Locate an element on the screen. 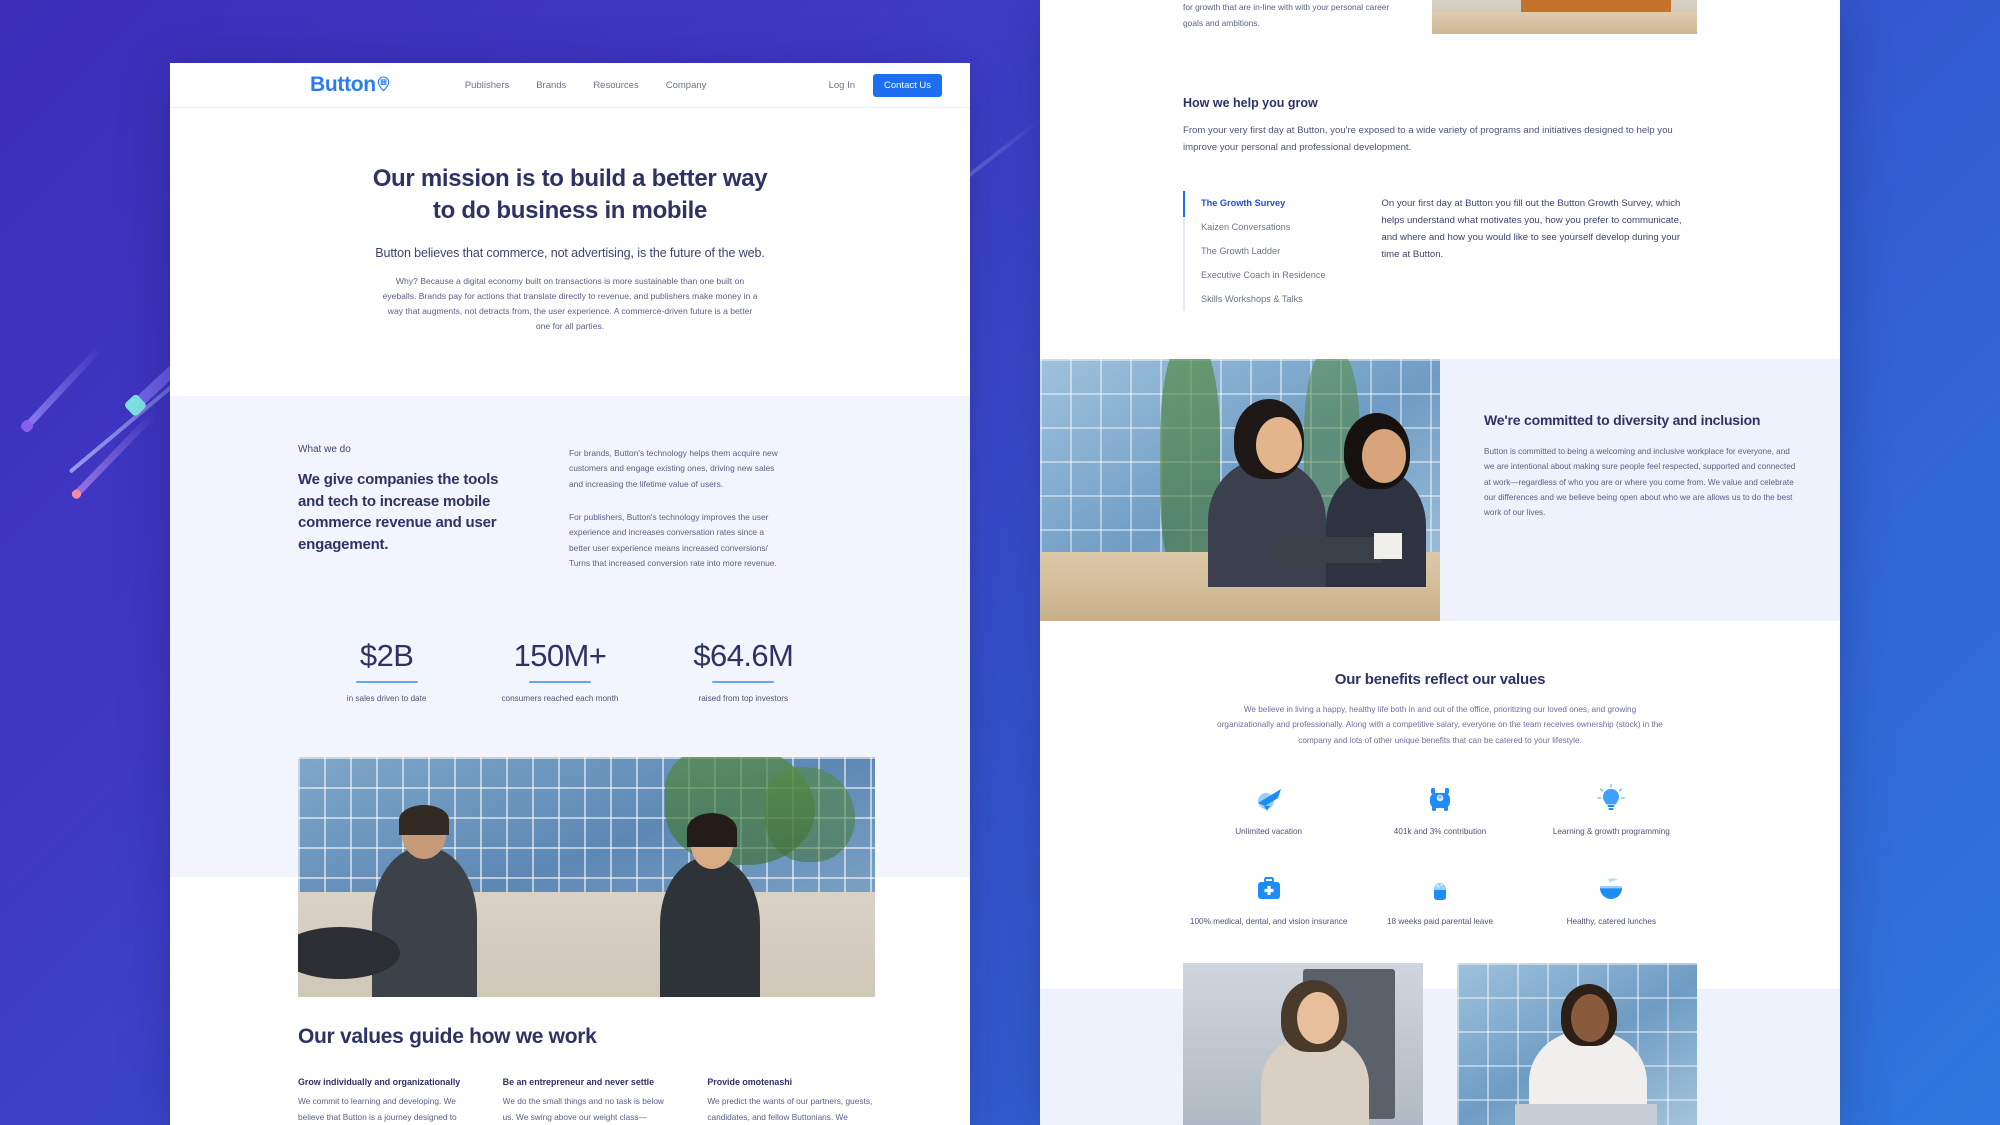 The image size is (2000, 1125). stat-label: consumers reached each month is located at coordinates (560, 699).